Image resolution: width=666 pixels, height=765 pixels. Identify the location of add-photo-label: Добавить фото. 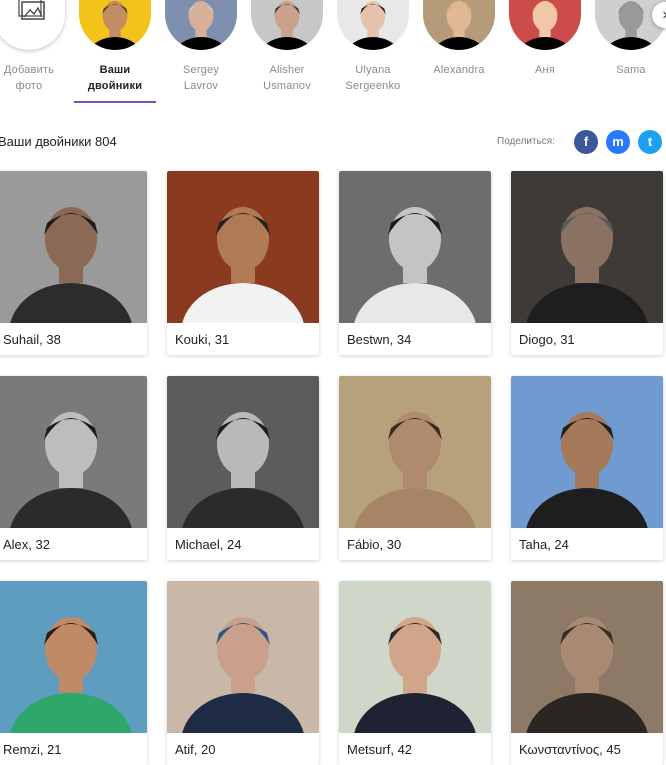
(29, 78).